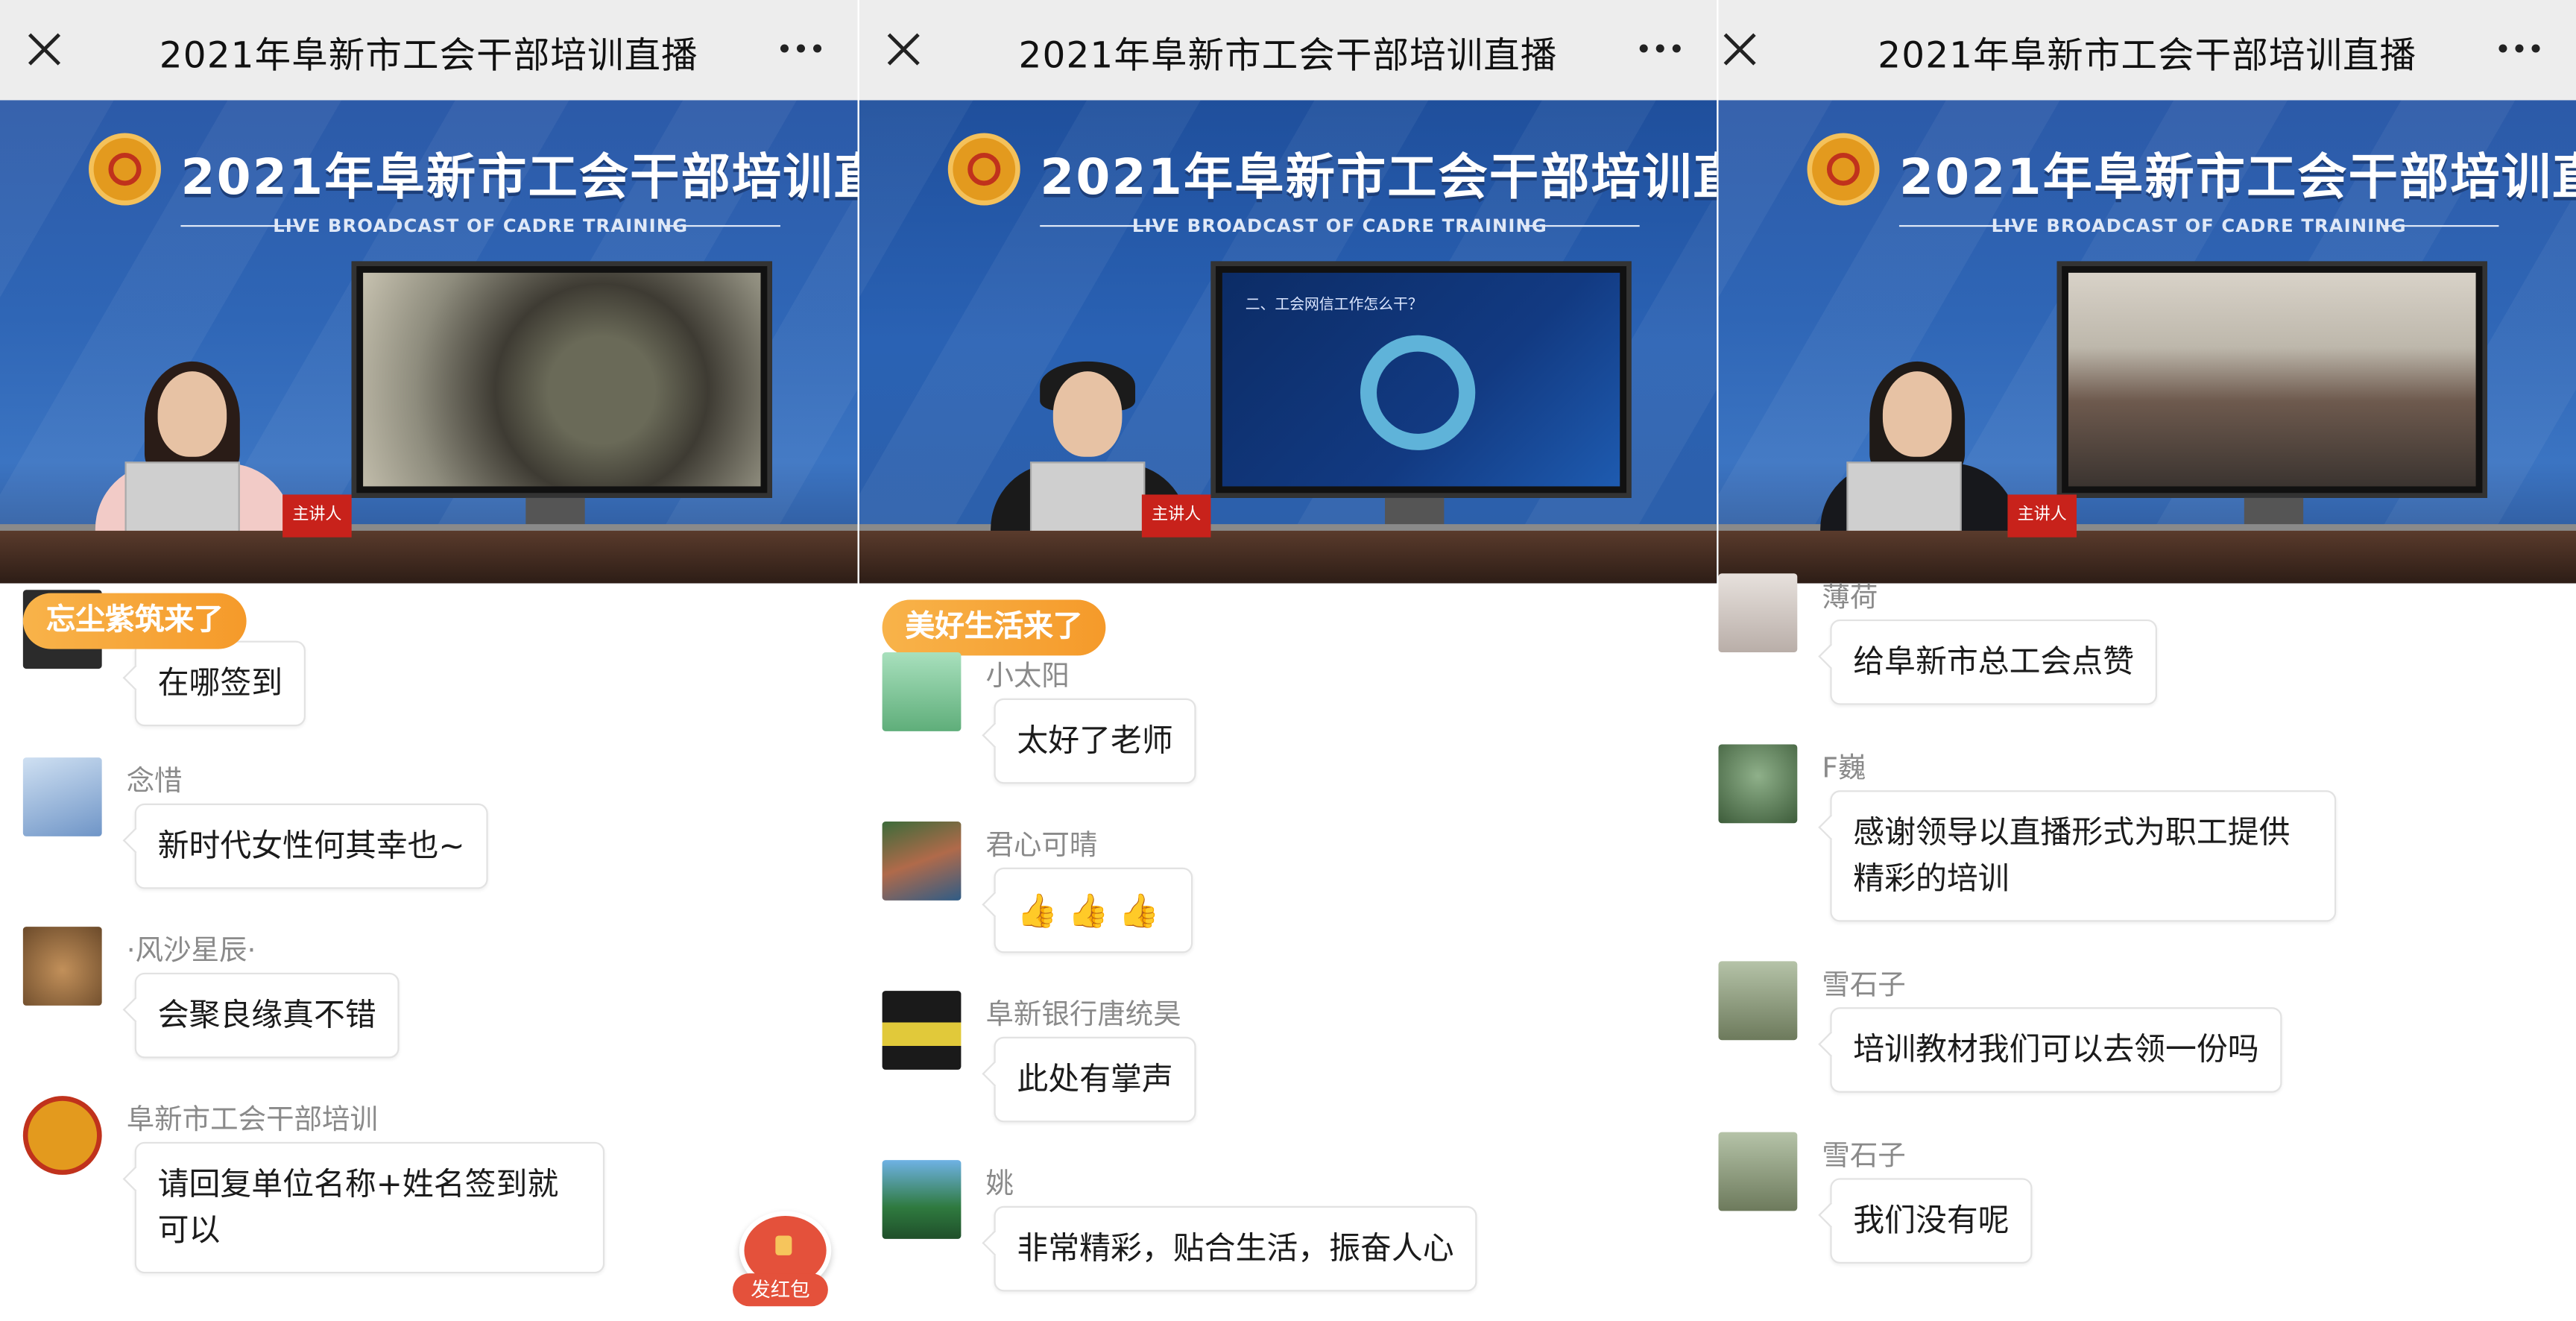 This screenshot has height=1321, width=2576. Describe the element at coordinates (1844, 769) in the screenshot. I see `username: F巍` at that location.